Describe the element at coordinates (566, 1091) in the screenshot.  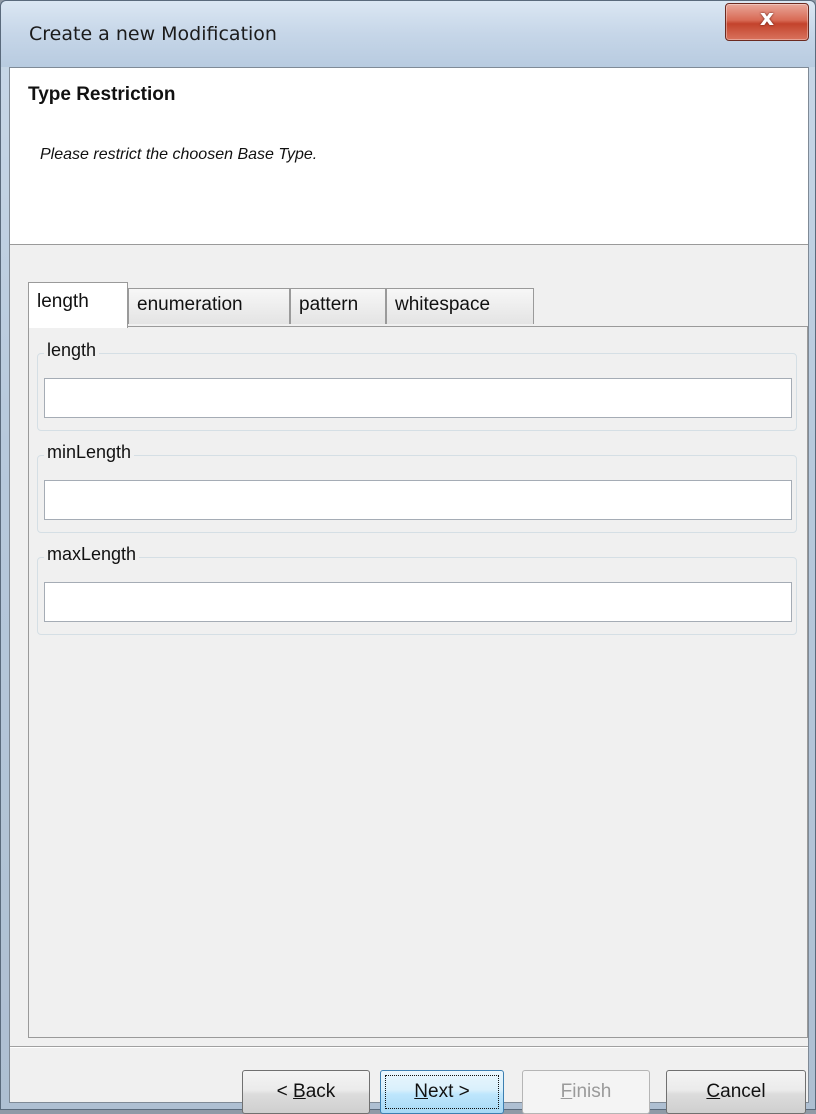
I see `finish-mnemonic: F` at that location.